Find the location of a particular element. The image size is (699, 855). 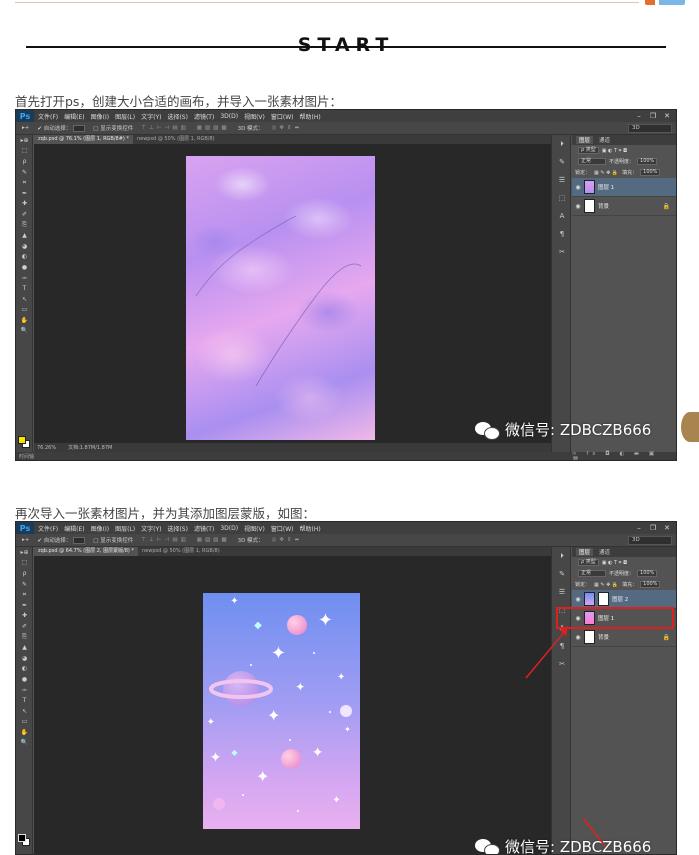

restore-icon: ❐ is located at coordinates (653, 528).